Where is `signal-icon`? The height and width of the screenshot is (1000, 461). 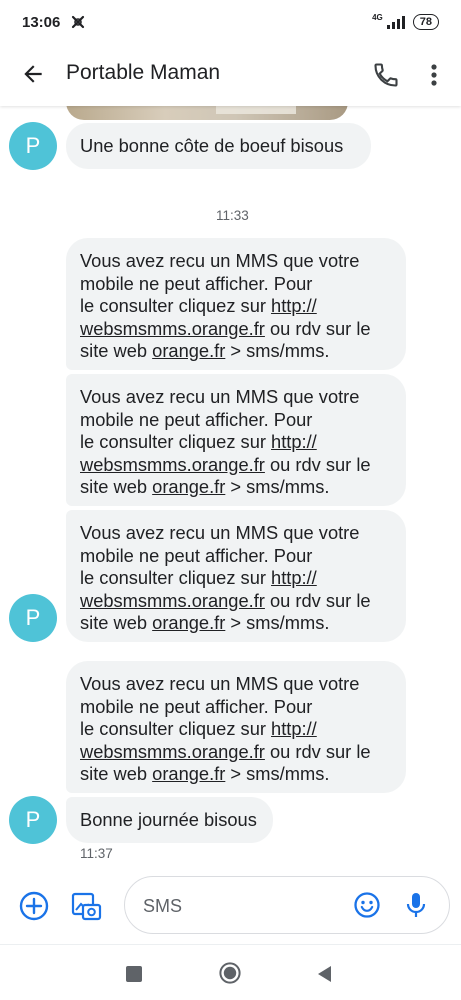 signal-icon is located at coordinates (395, 22).